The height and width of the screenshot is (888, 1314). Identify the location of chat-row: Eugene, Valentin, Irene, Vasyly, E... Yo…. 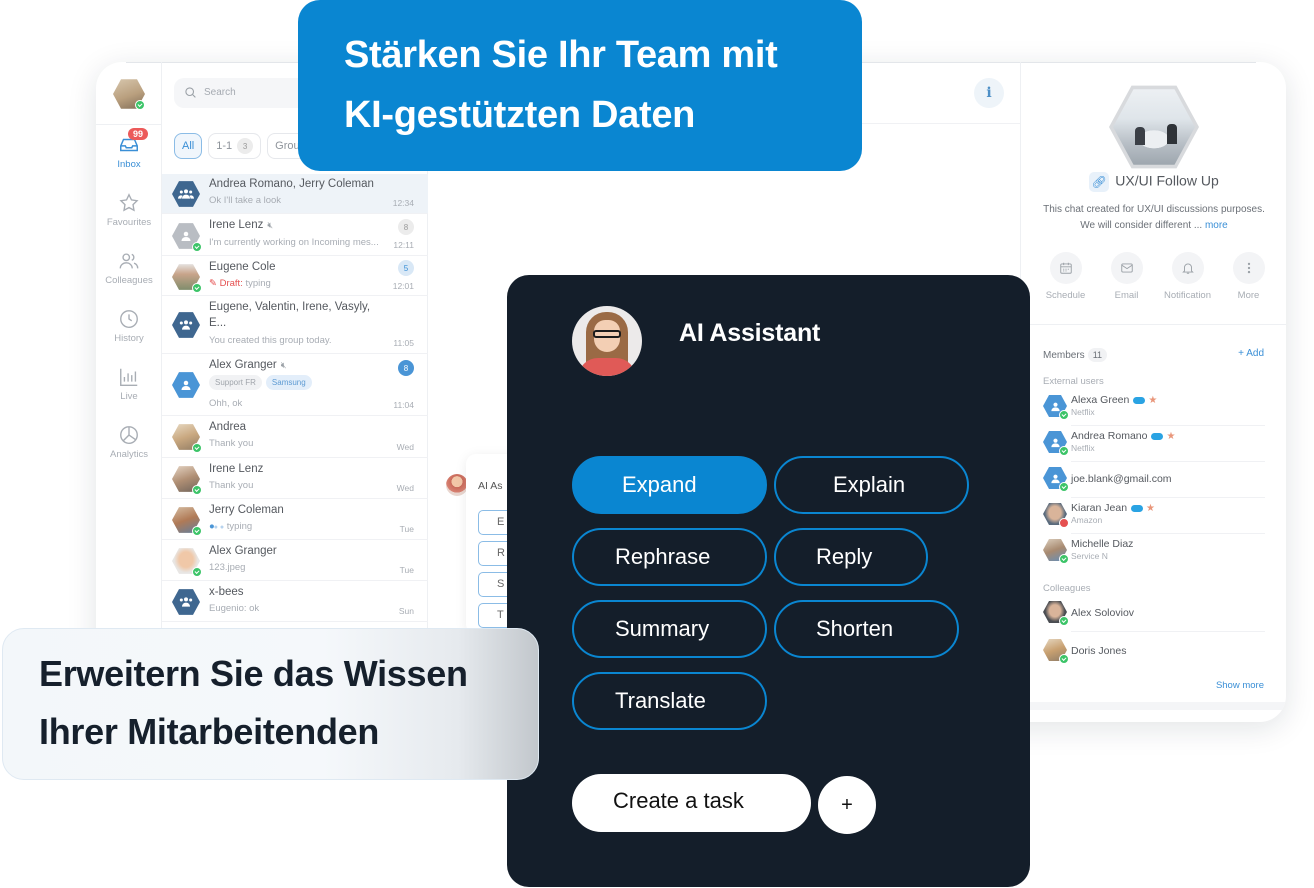
(295, 325).